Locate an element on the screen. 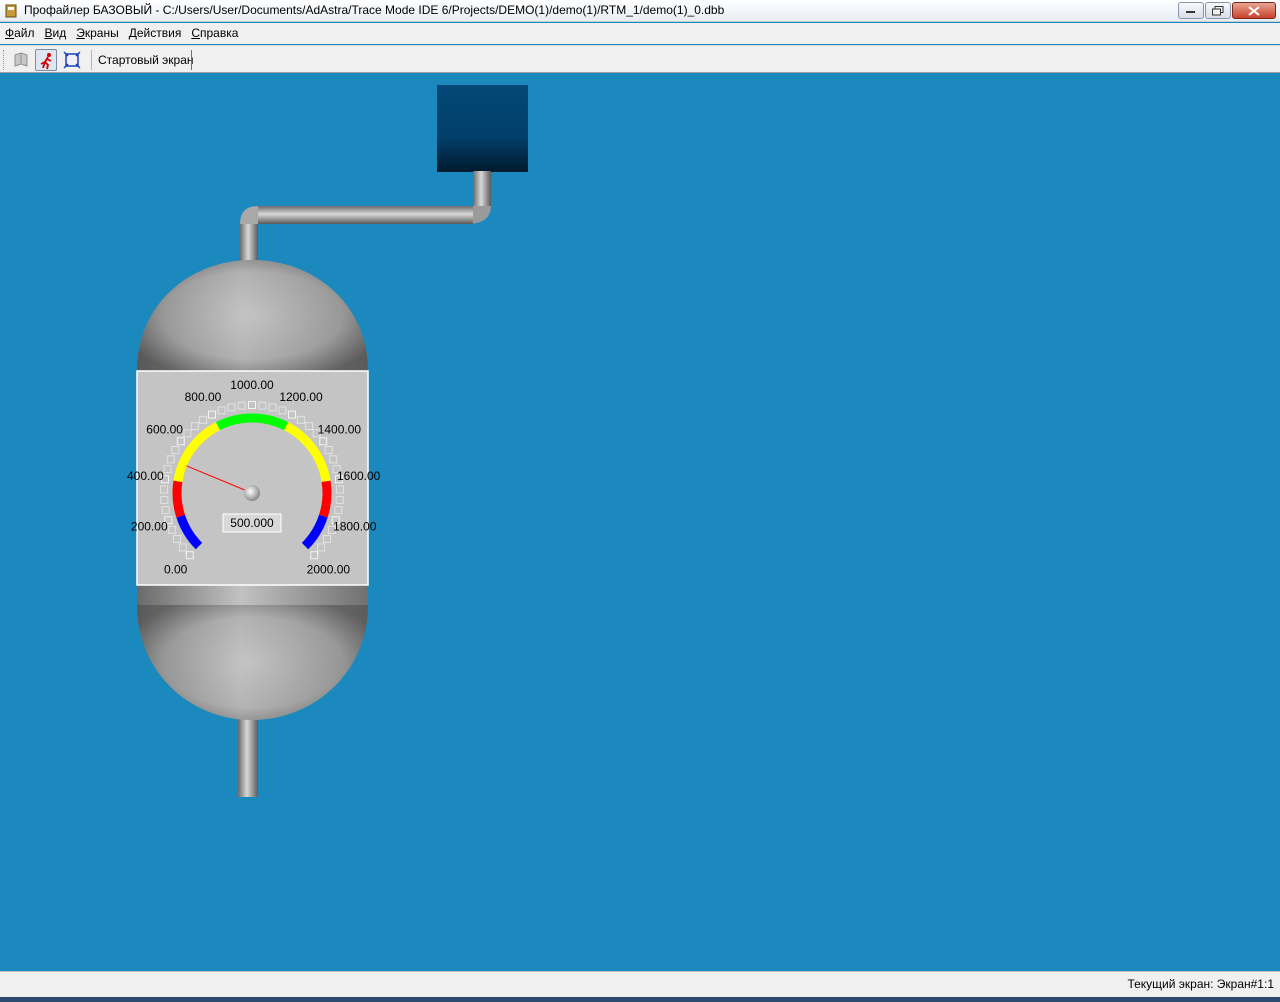  close-button is located at coordinates (1254, 10).